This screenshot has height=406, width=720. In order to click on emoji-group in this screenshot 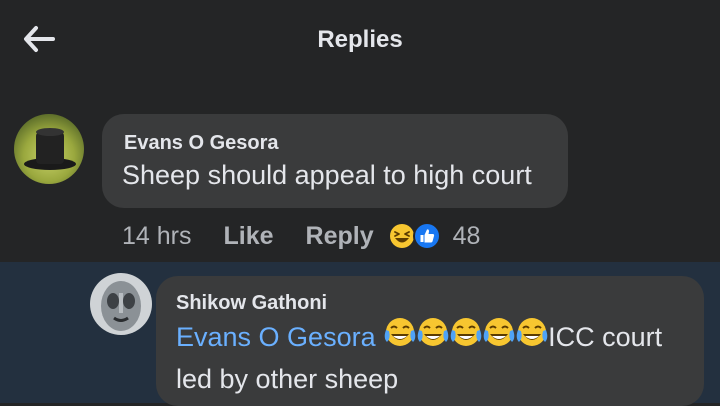, I will do `click(465, 335)`.